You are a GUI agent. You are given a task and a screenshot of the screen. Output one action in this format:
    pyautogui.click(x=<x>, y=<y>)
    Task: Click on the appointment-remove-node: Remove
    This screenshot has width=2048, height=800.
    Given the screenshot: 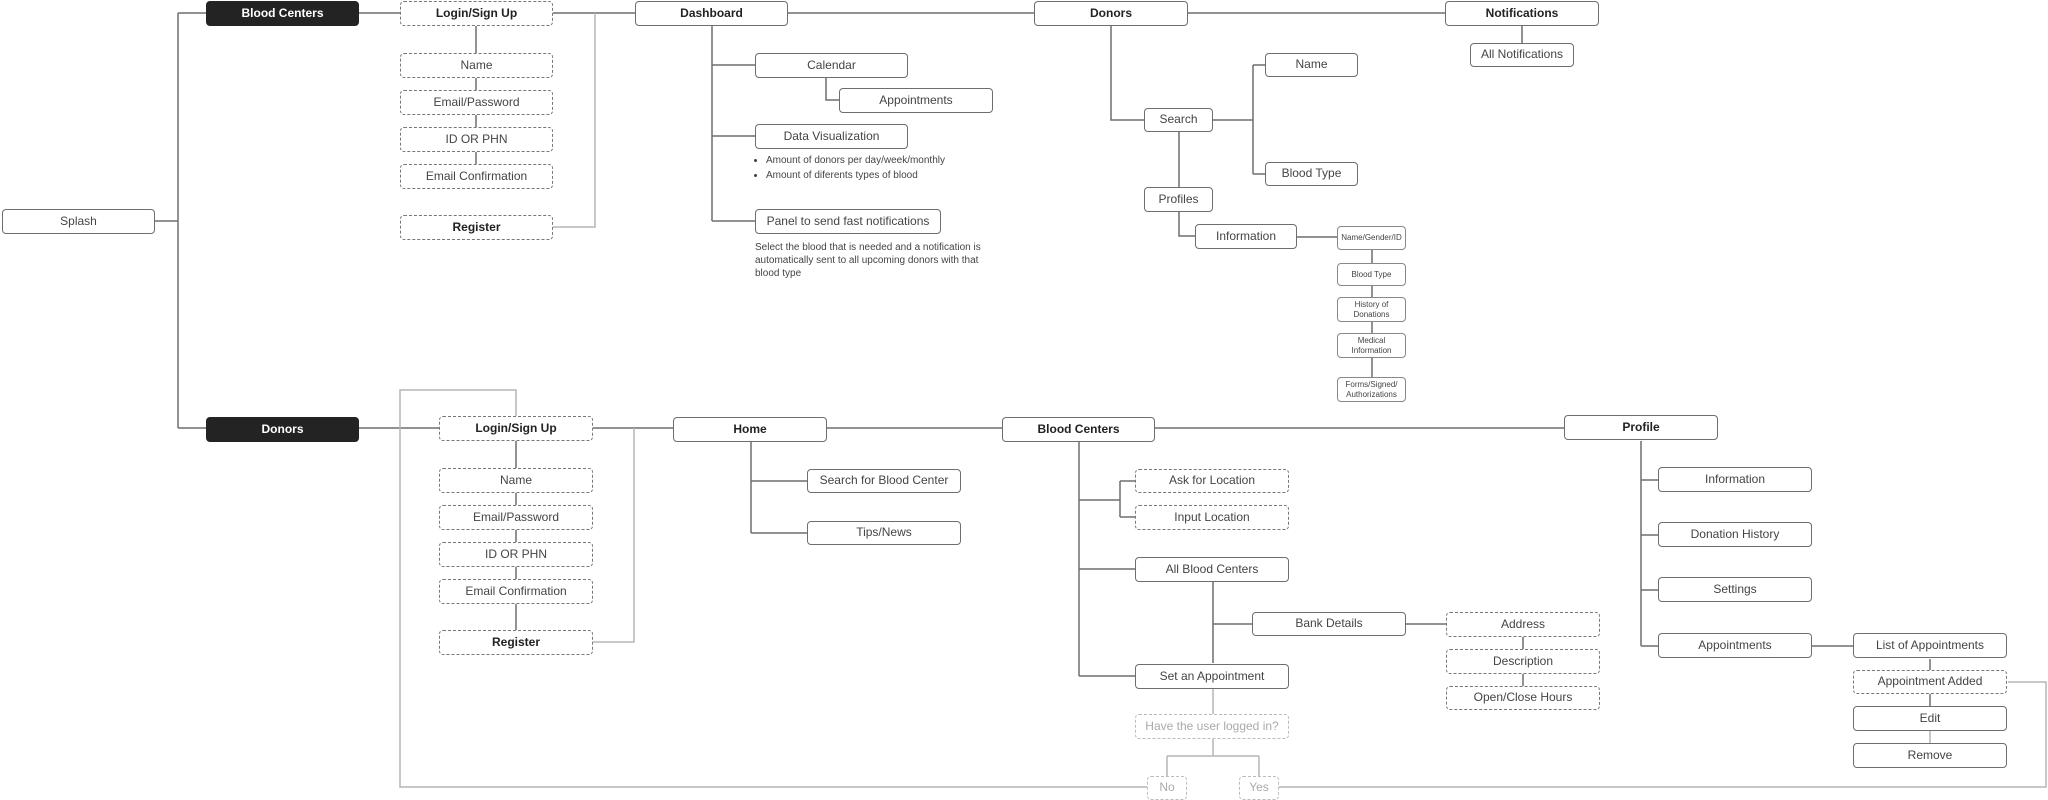 What is the action you would take?
    pyautogui.click(x=1930, y=755)
    